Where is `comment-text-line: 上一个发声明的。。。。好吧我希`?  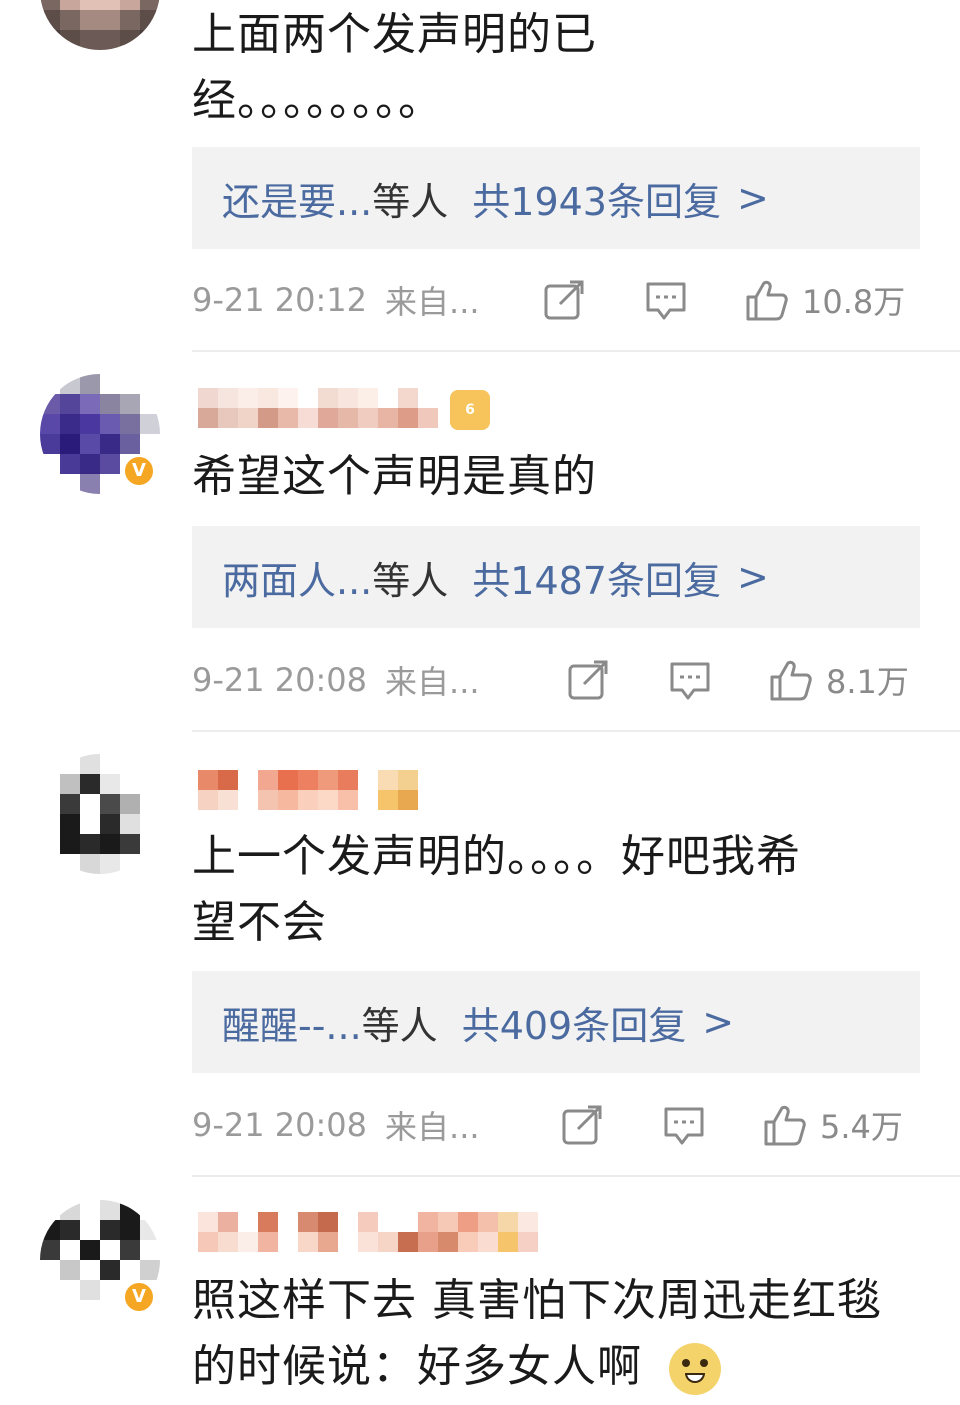 comment-text-line: 上一个发声明的。。。。好吧我希 is located at coordinates (496, 856).